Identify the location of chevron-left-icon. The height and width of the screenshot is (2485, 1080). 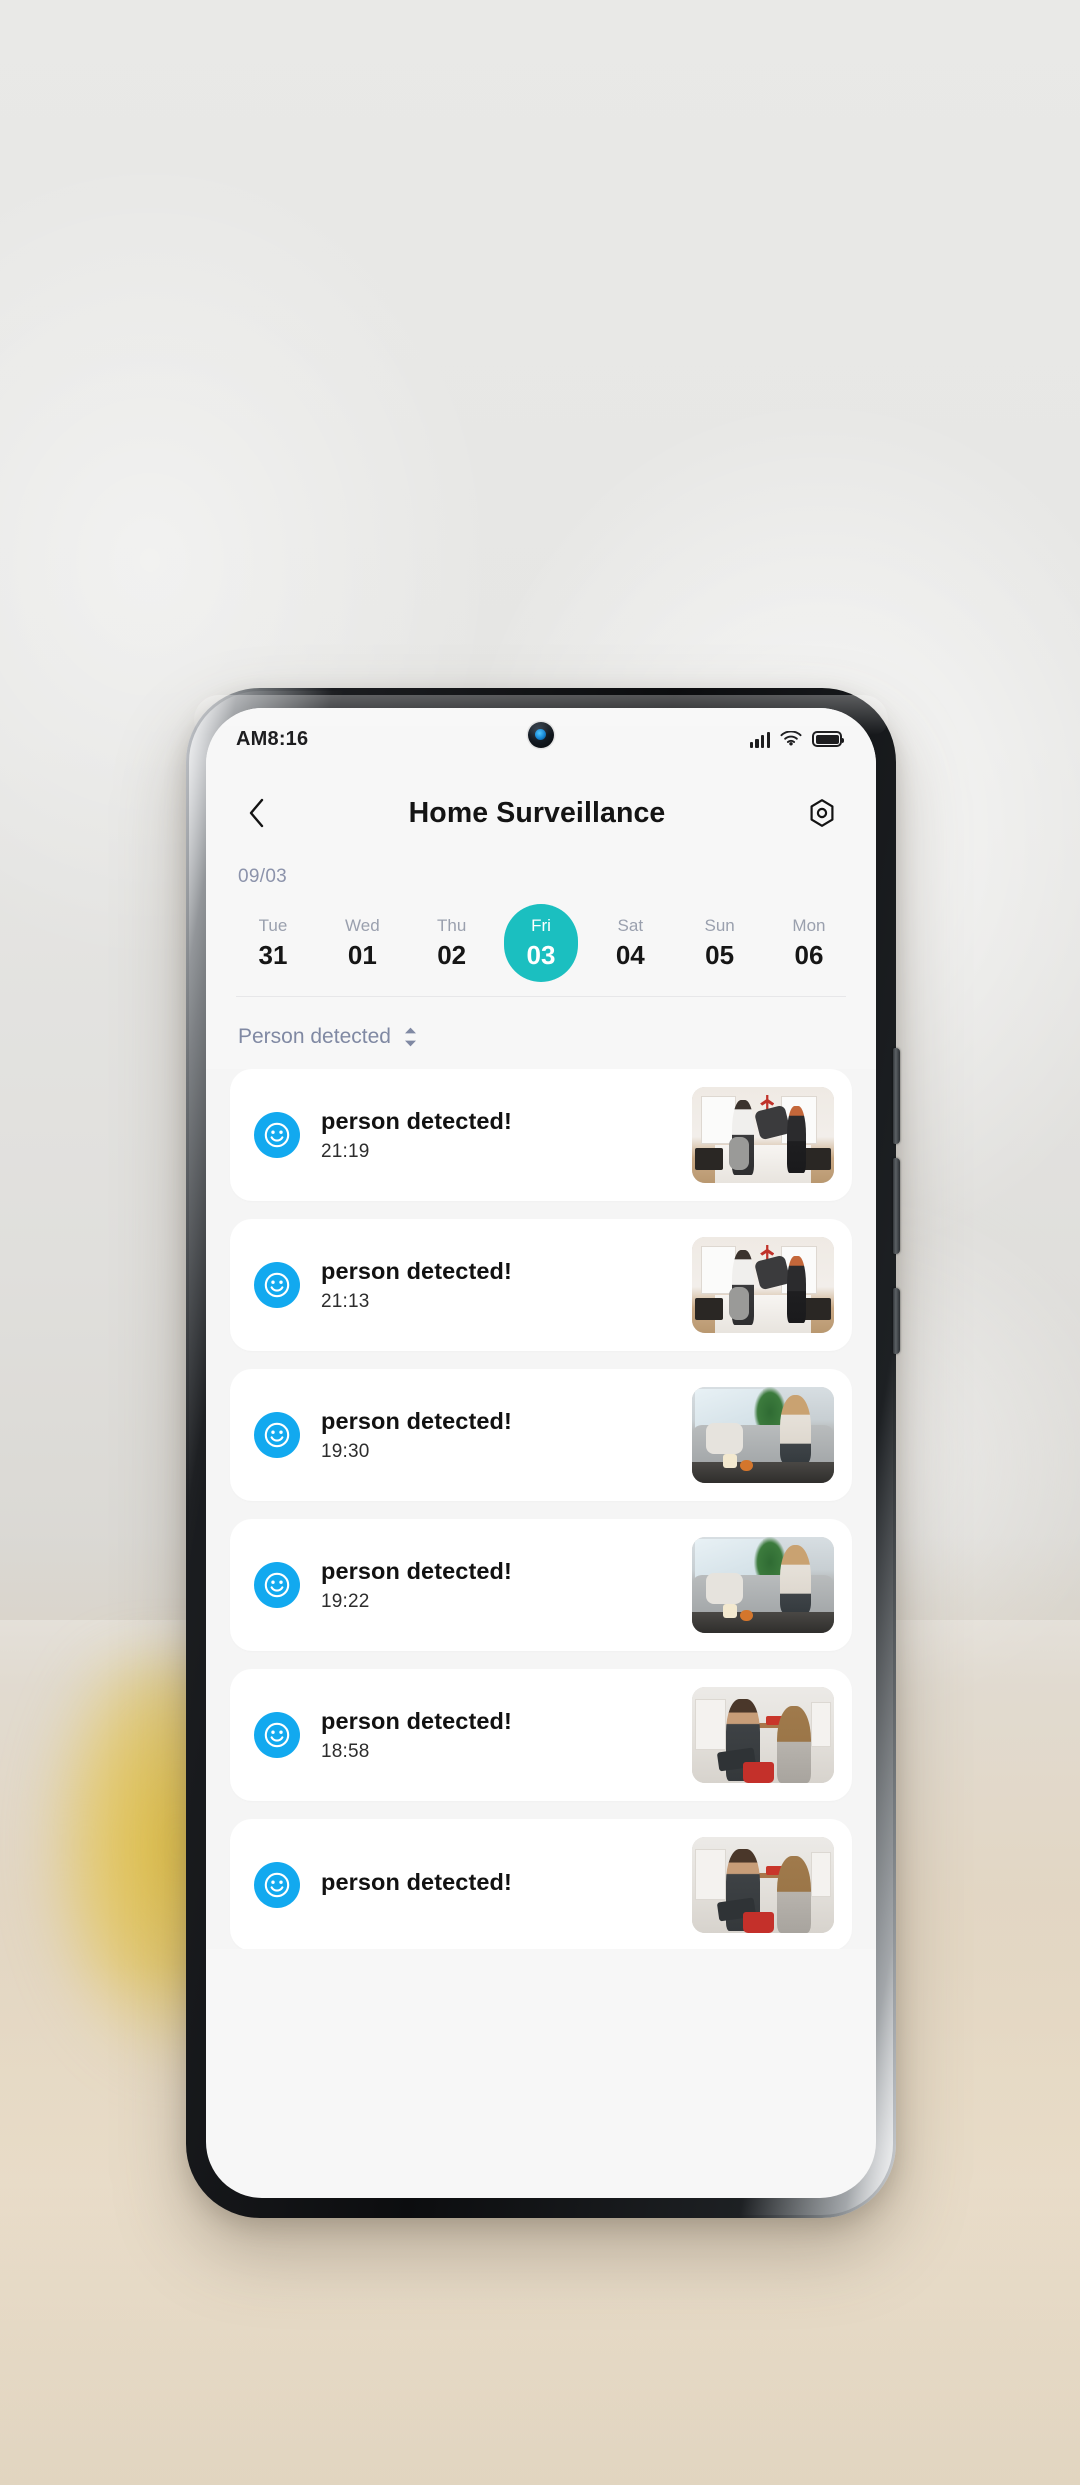
(256, 813).